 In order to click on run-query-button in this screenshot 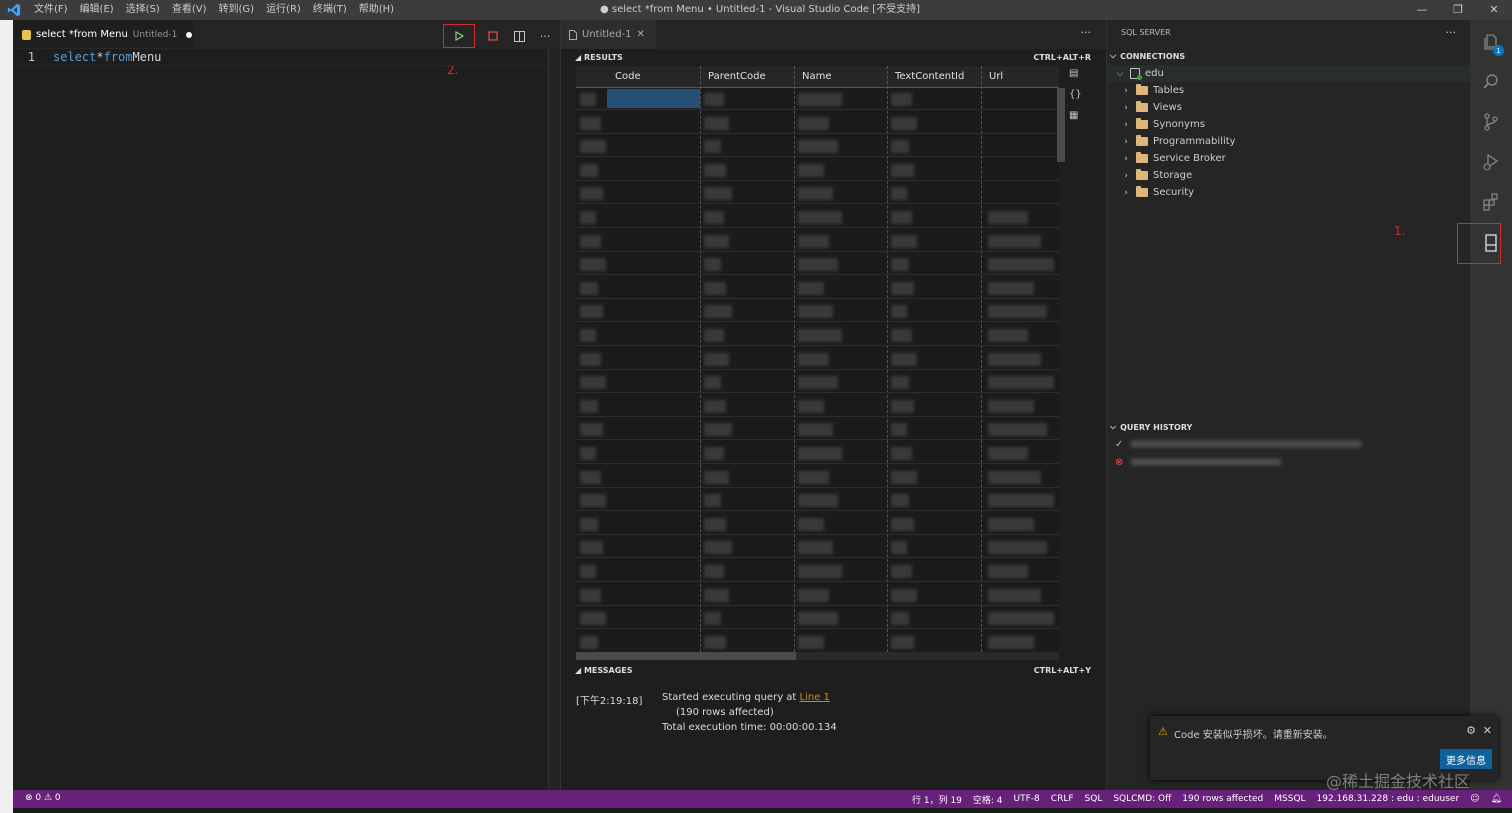, I will do `click(459, 36)`.